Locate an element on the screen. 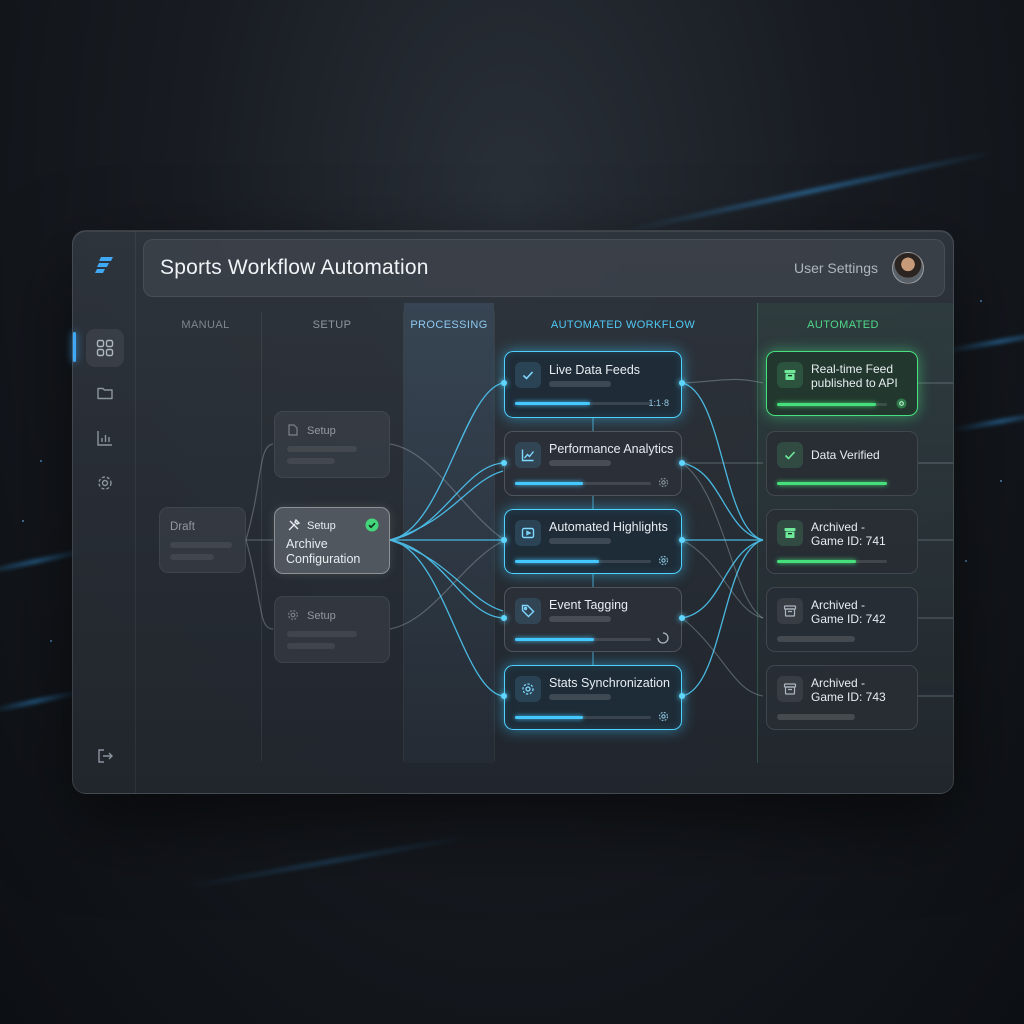  setup-title: Archive Configuration is located at coordinates (323, 551).